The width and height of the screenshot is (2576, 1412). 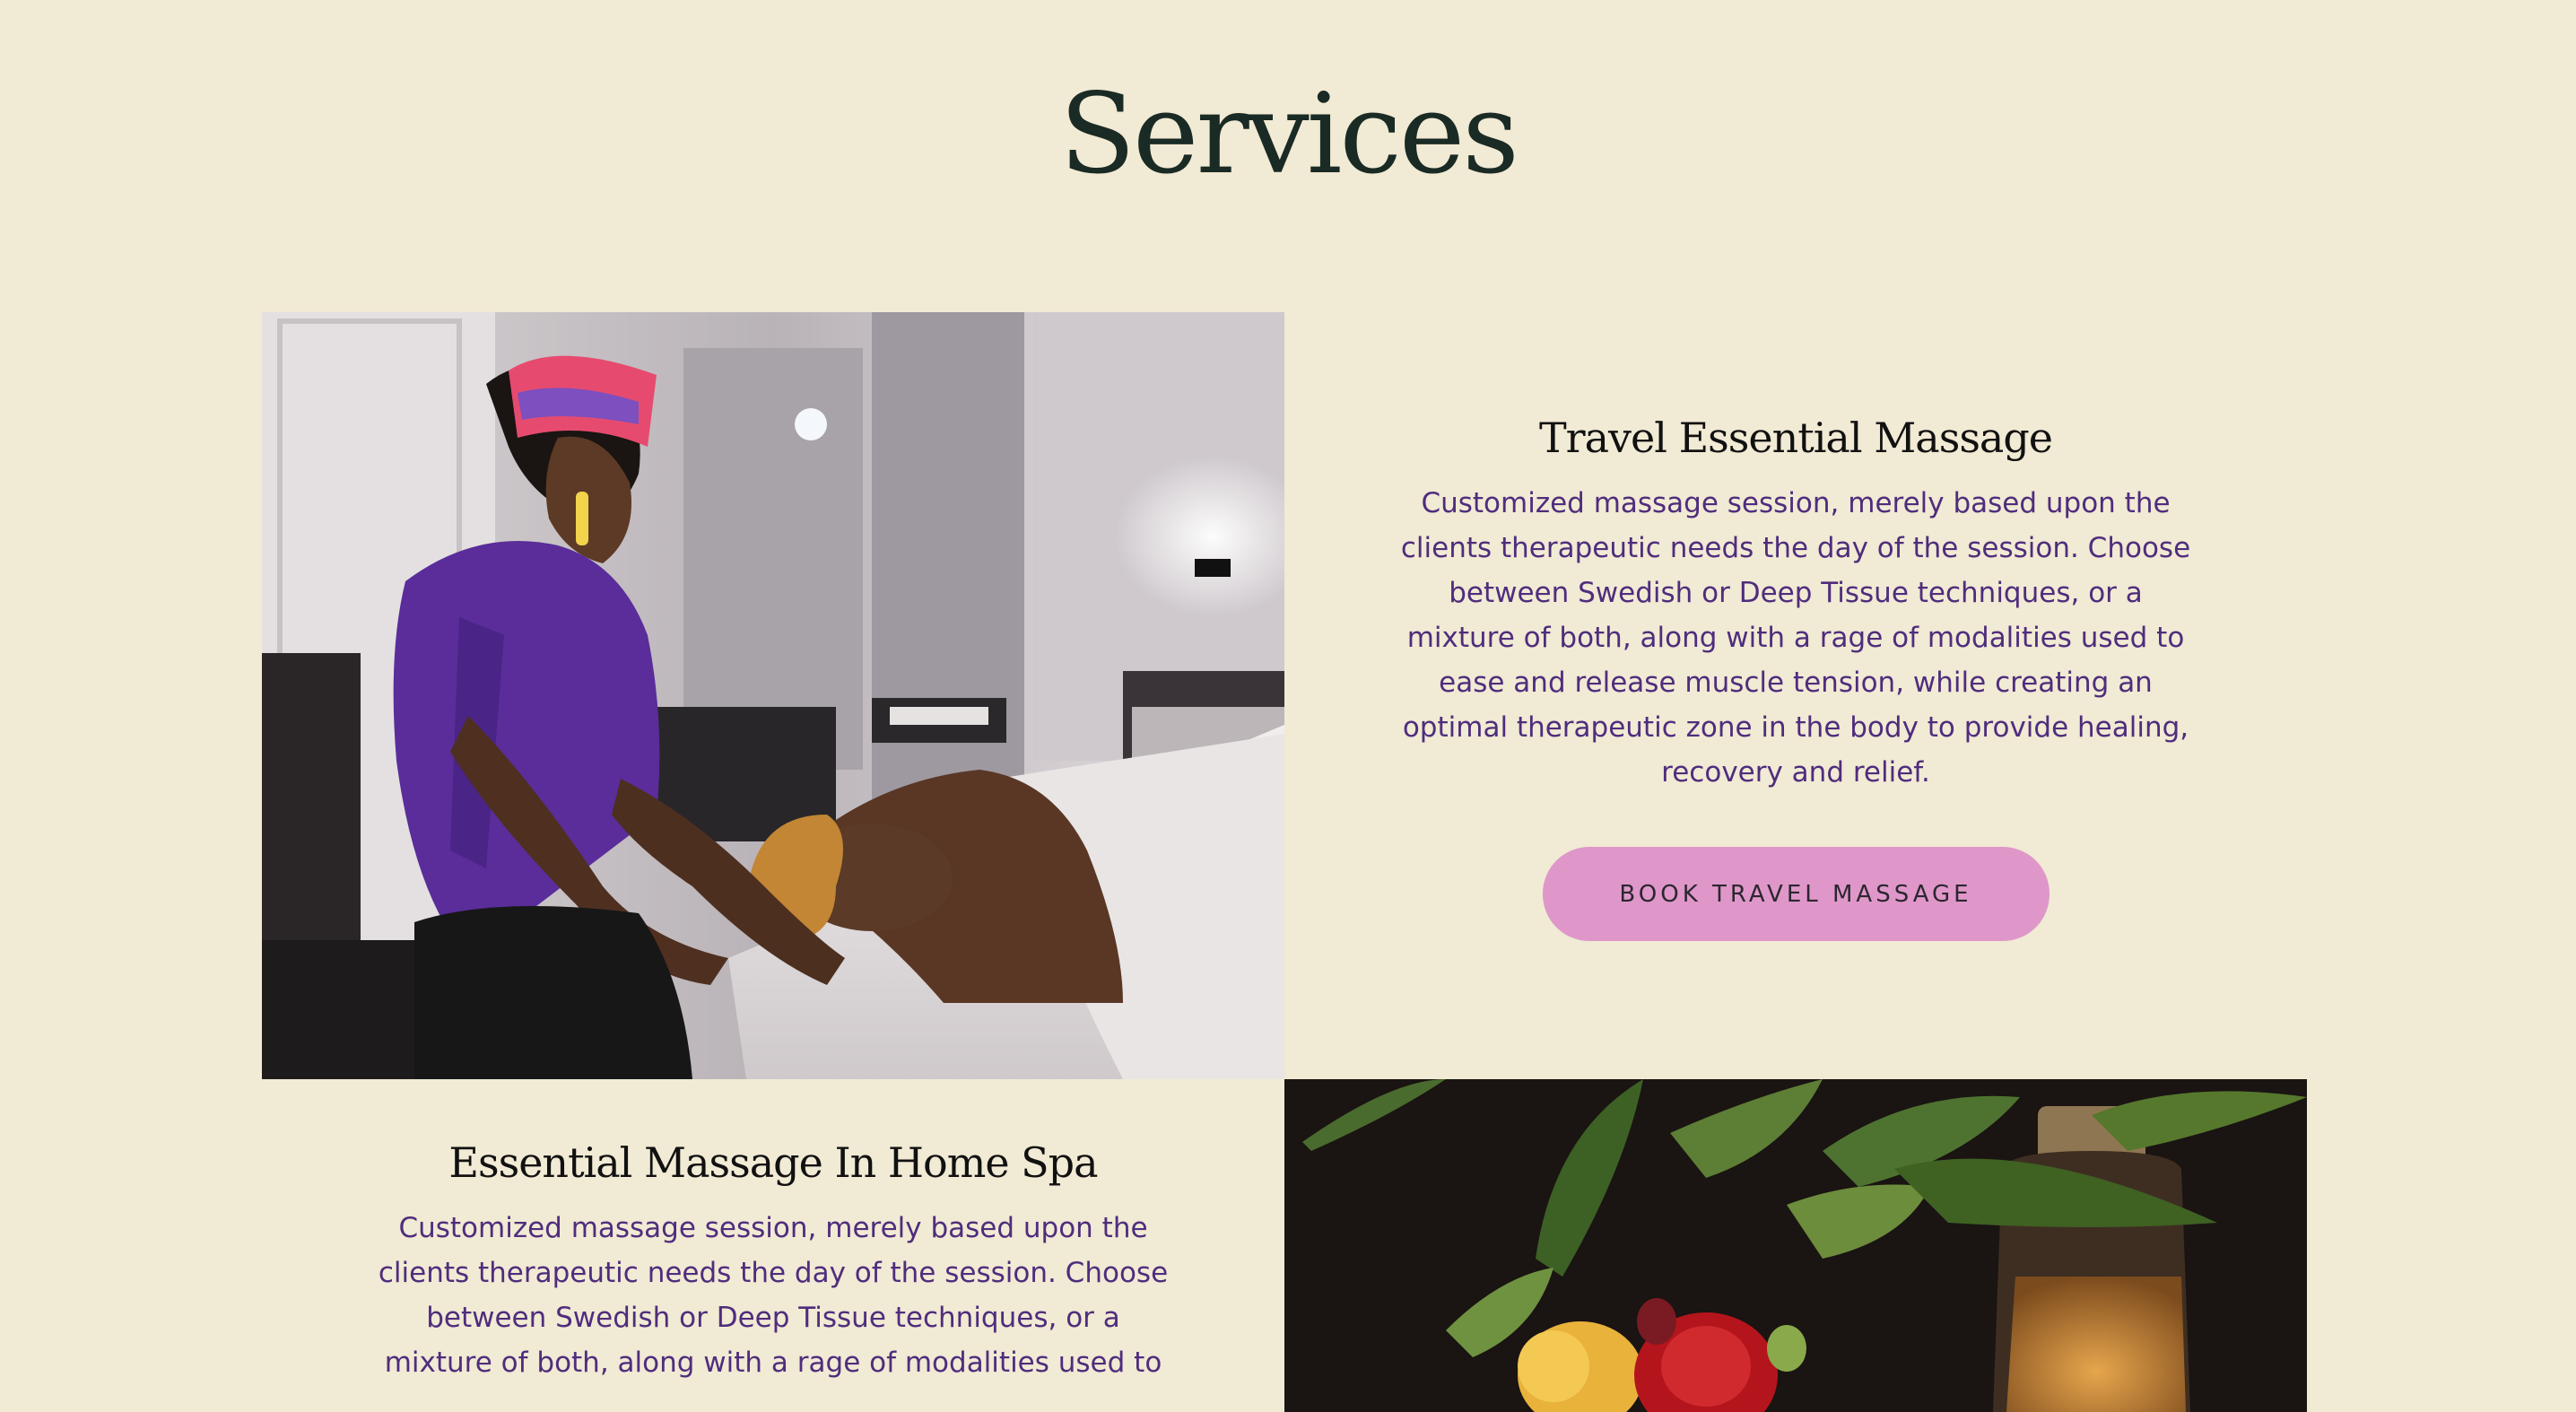 I want to click on book-travel-massage-button: BOOK TRAVEL MASSAGE, so click(x=1795, y=894).